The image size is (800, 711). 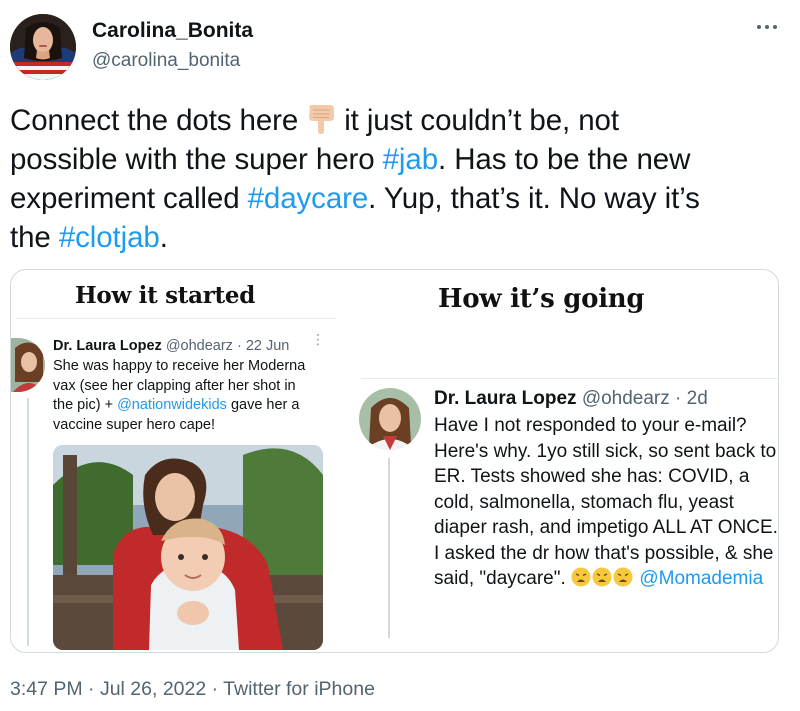 What do you see at coordinates (163, 237) in the screenshot?
I see `tweet-text-part: .` at bounding box center [163, 237].